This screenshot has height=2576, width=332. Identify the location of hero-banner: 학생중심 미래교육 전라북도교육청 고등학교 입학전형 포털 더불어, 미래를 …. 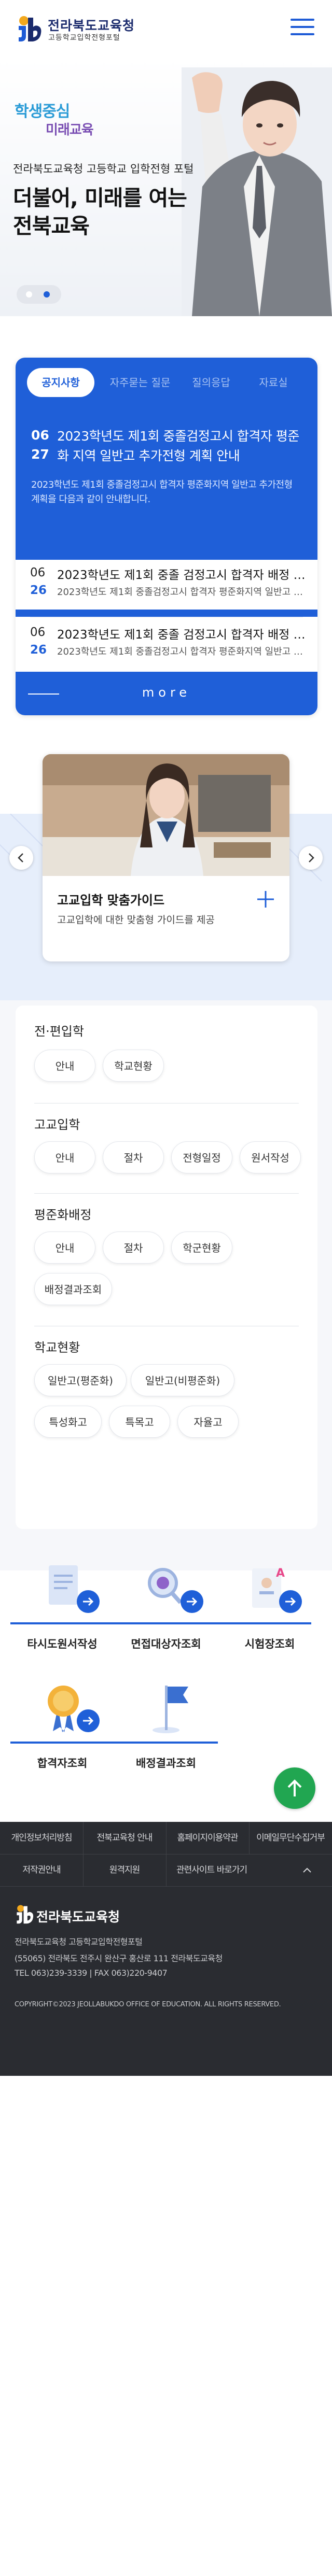
(166, 186).